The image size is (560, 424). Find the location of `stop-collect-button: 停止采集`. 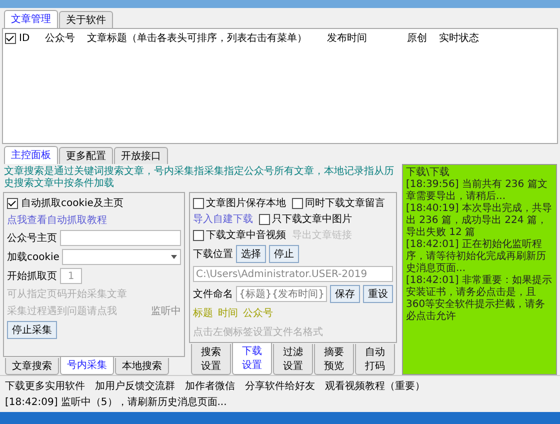

stop-collect-button: 停止采集 is located at coordinates (32, 330).